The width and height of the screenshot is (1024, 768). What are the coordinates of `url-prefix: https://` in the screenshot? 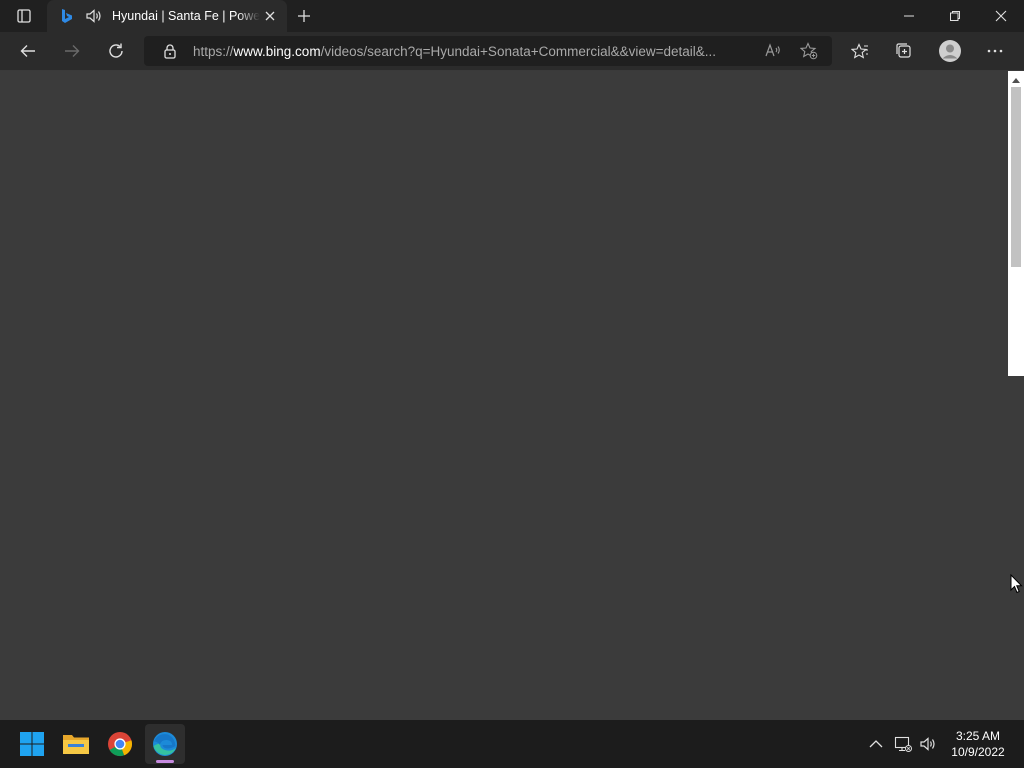 It's located at (213, 51).